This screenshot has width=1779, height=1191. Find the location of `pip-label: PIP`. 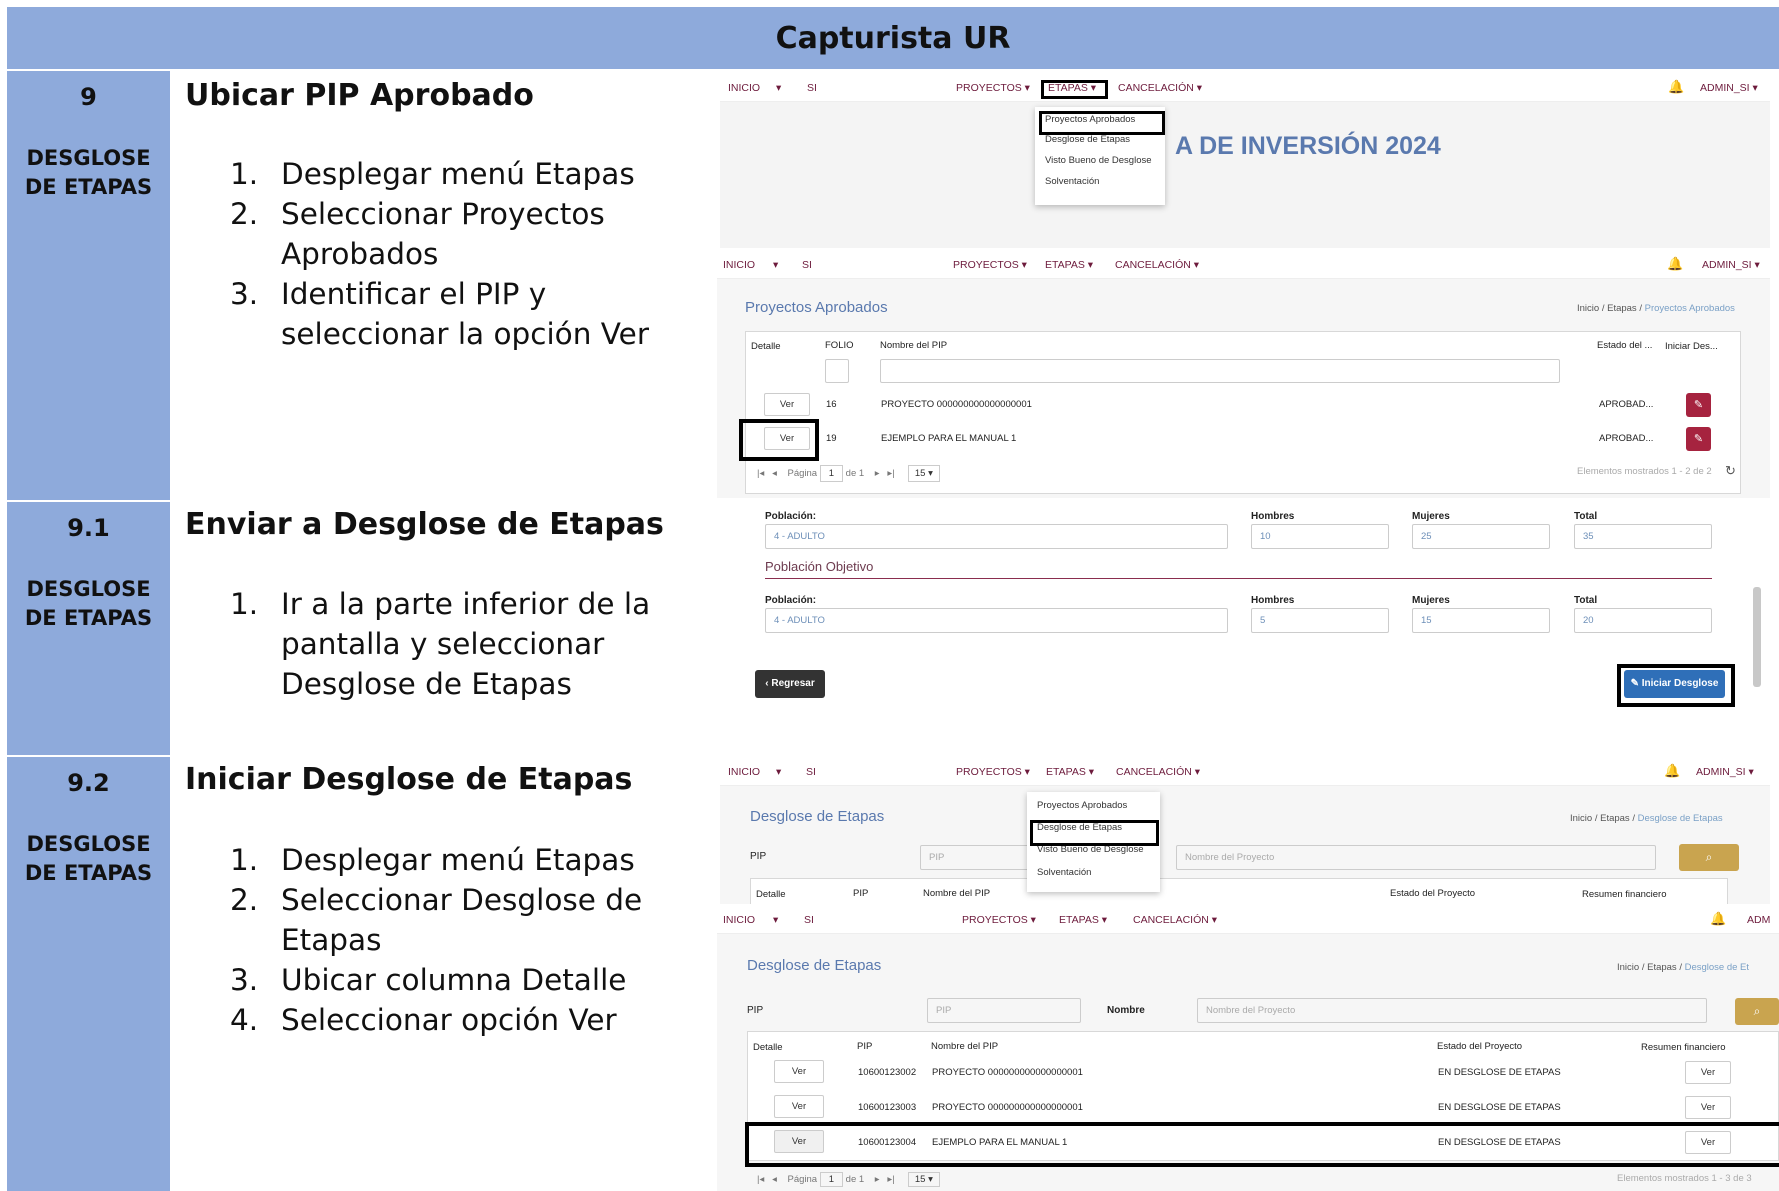

pip-label: PIP is located at coordinates (758, 856).